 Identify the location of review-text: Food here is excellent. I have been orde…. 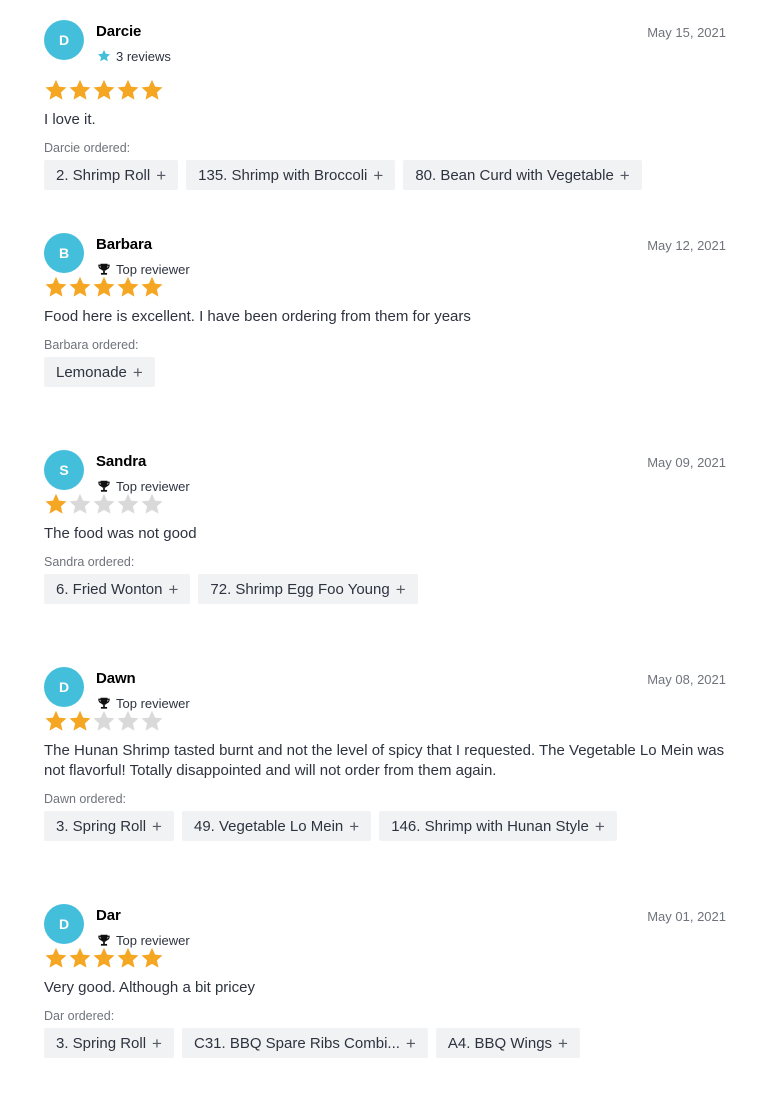
(257, 316).